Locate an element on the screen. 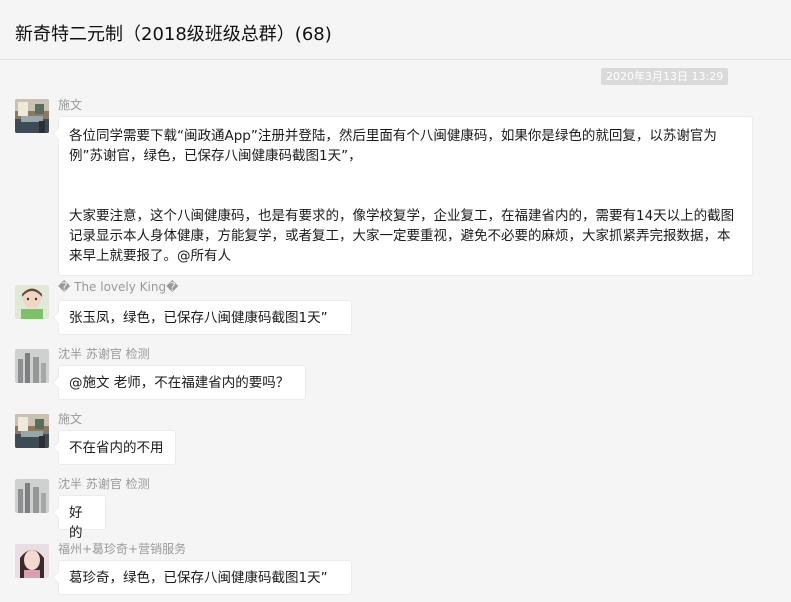 The width and height of the screenshot is (791, 602). sender-name: 福州+葛珍奇+营销服务 is located at coordinates (122, 549).